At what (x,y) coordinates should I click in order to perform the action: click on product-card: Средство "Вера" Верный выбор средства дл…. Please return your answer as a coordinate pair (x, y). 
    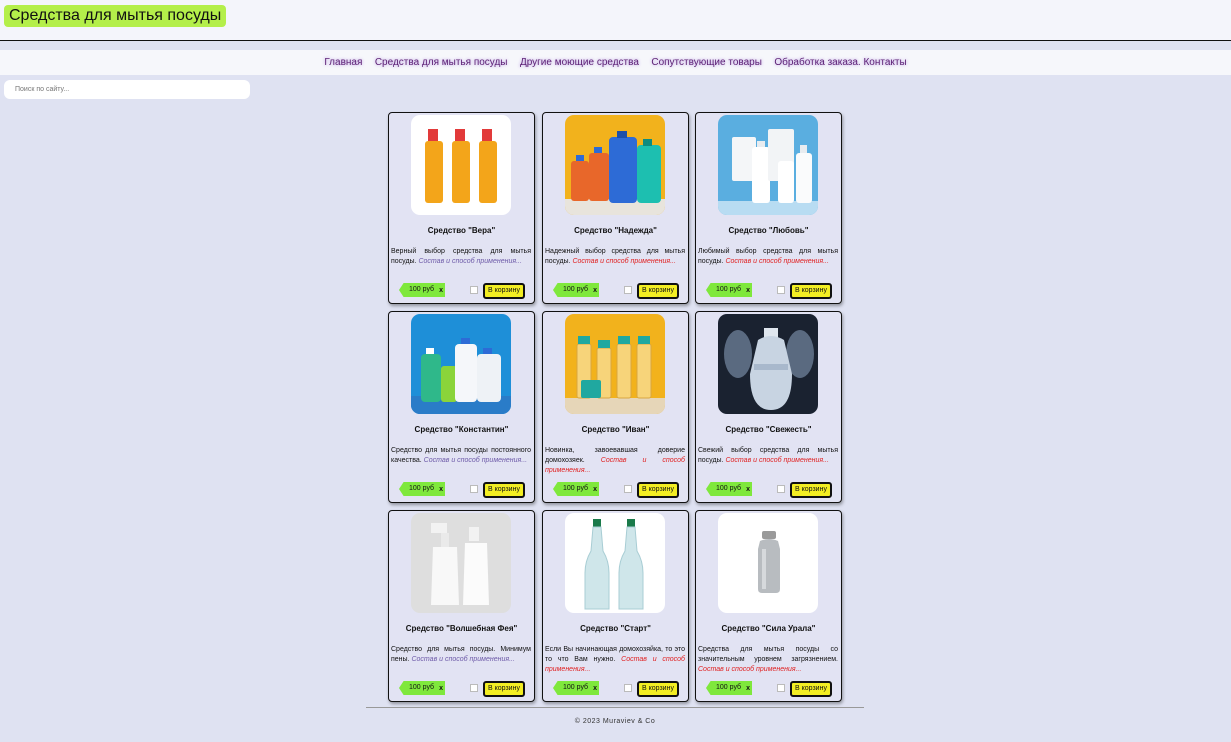
    Looking at the image, I should click on (461, 208).